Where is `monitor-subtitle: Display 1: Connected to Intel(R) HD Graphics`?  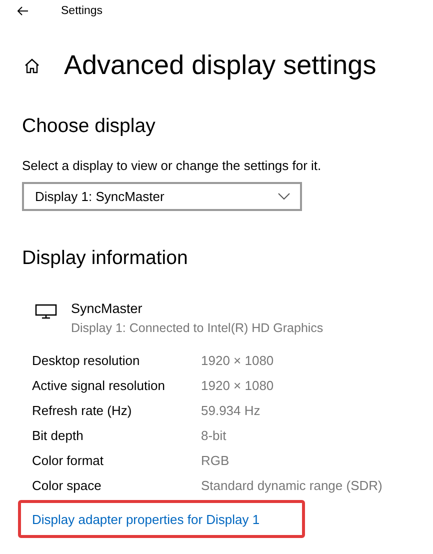 monitor-subtitle: Display 1: Connected to Intel(R) HD Graphics is located at coordinates (197, 328).